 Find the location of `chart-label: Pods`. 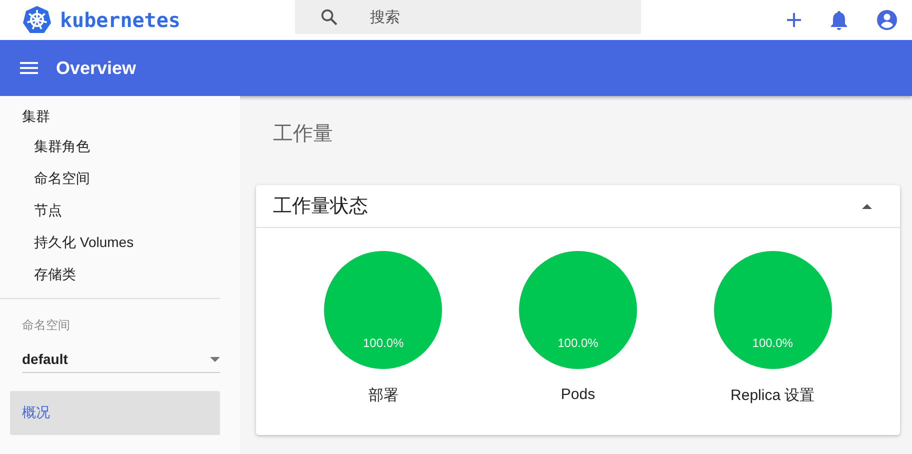

chart-label: Pods is located at coordinates (578, 394).